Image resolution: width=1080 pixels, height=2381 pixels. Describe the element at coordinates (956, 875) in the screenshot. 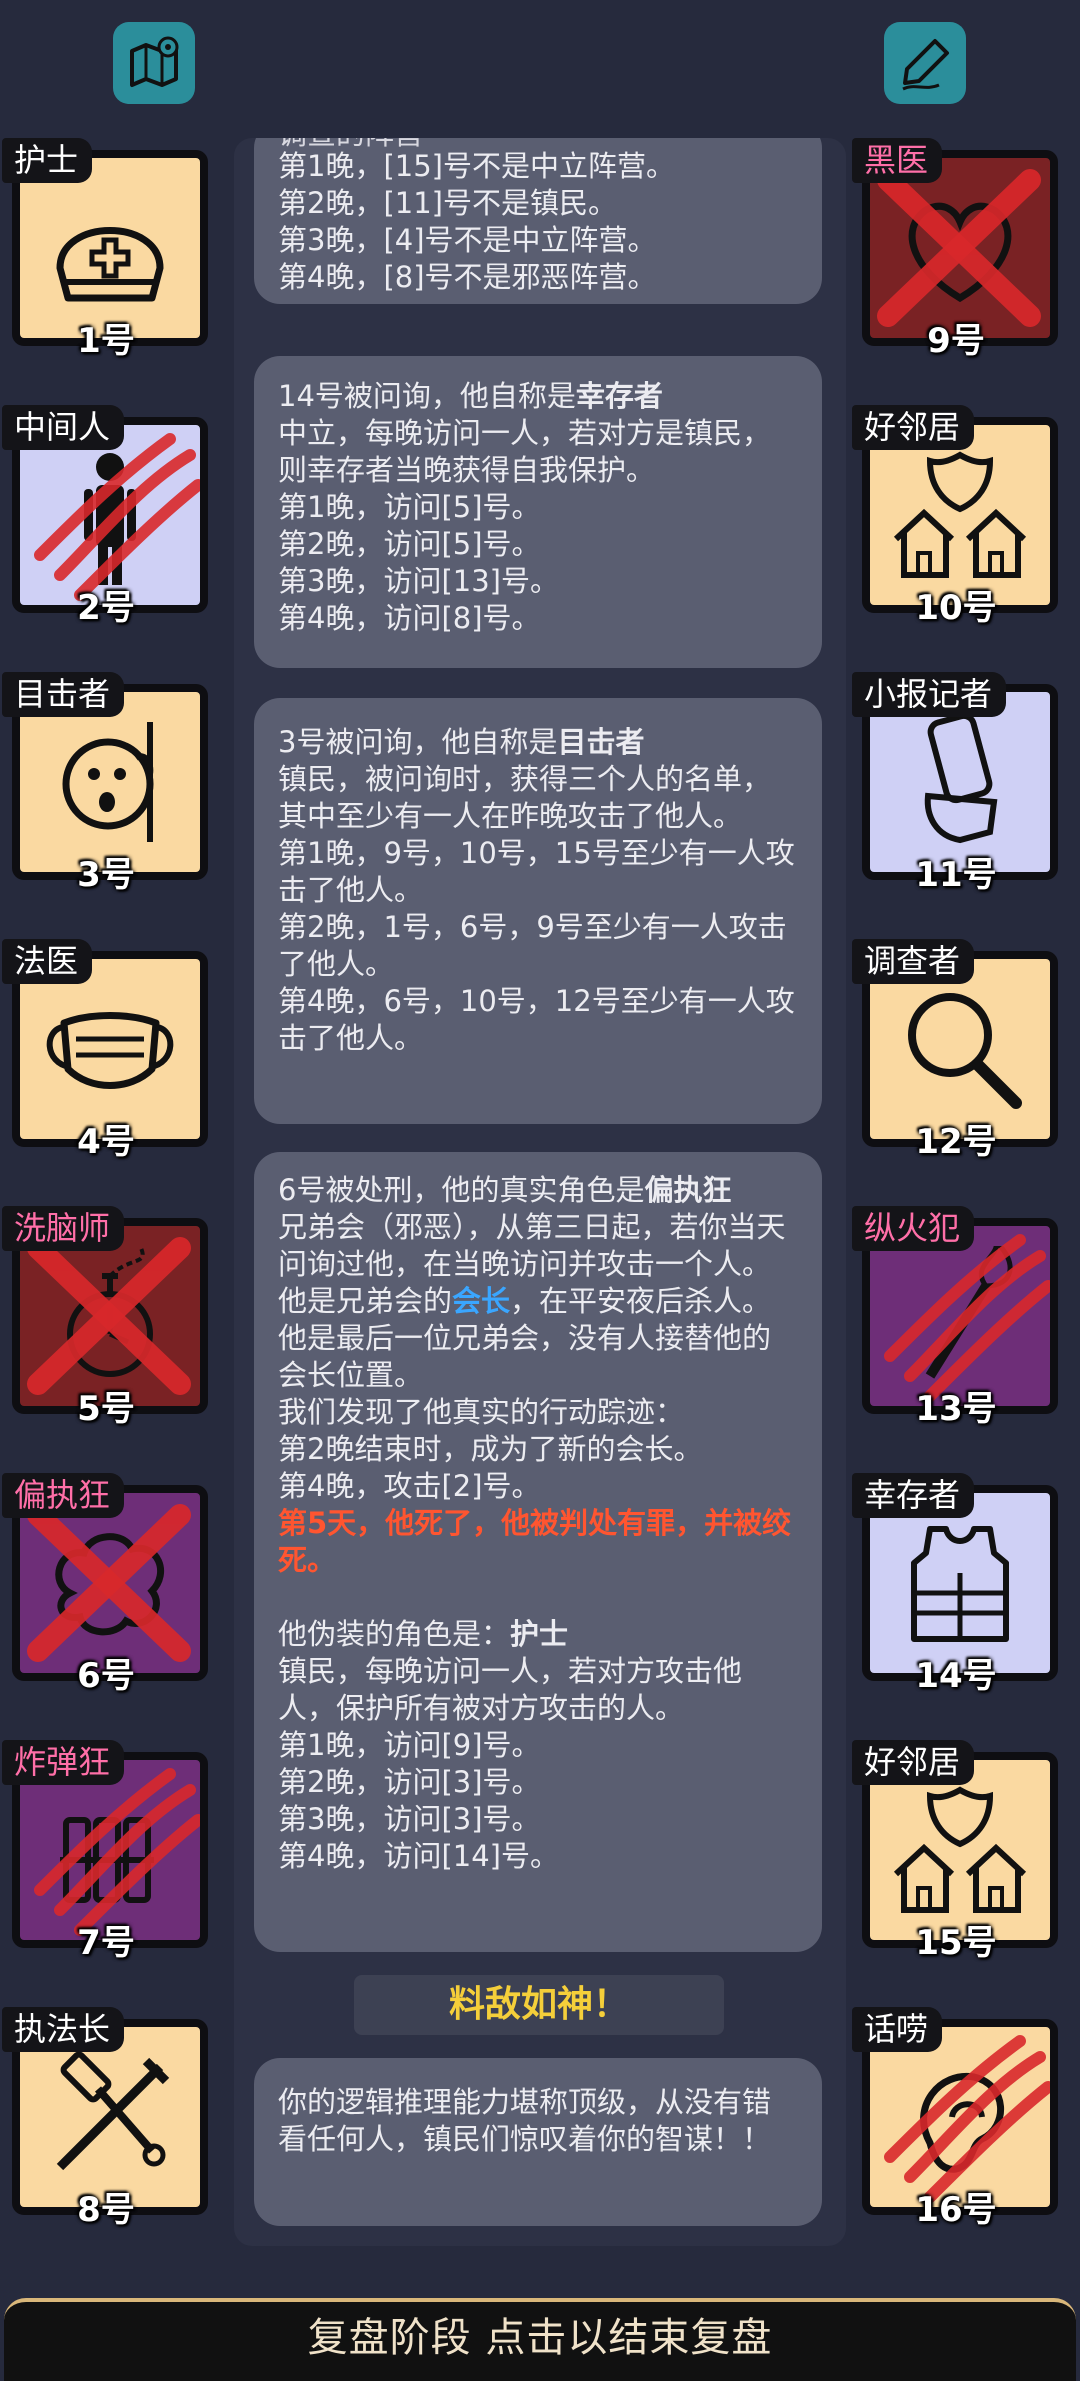

I see `player-number: 11号` at that location.